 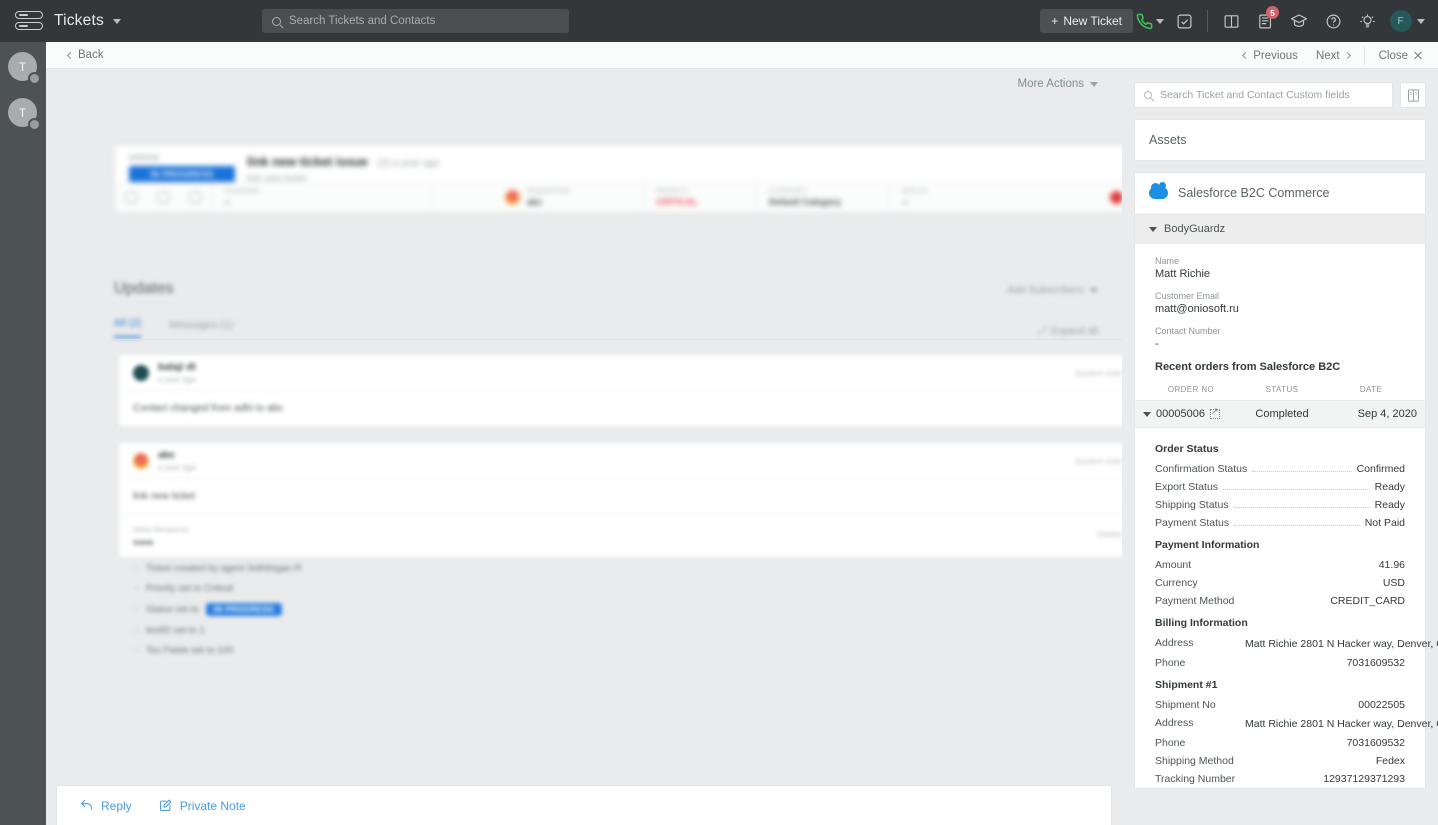 I want to click on link-icon, so click(x=195, y=197).